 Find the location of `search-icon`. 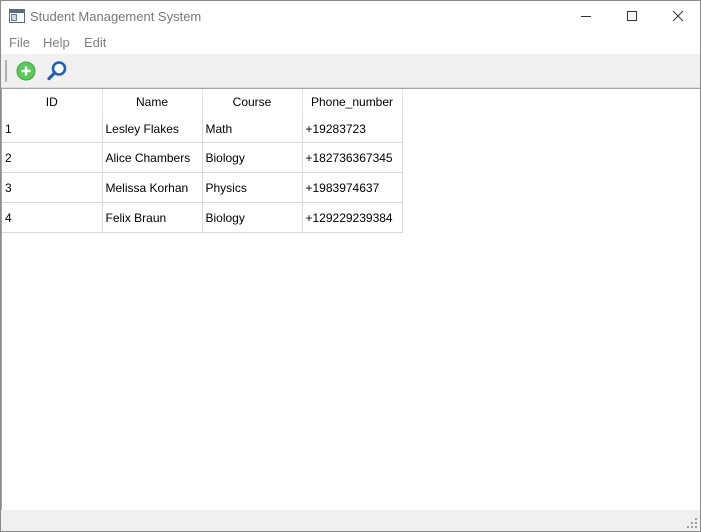

search-icon is located at coordinates (57, 71).